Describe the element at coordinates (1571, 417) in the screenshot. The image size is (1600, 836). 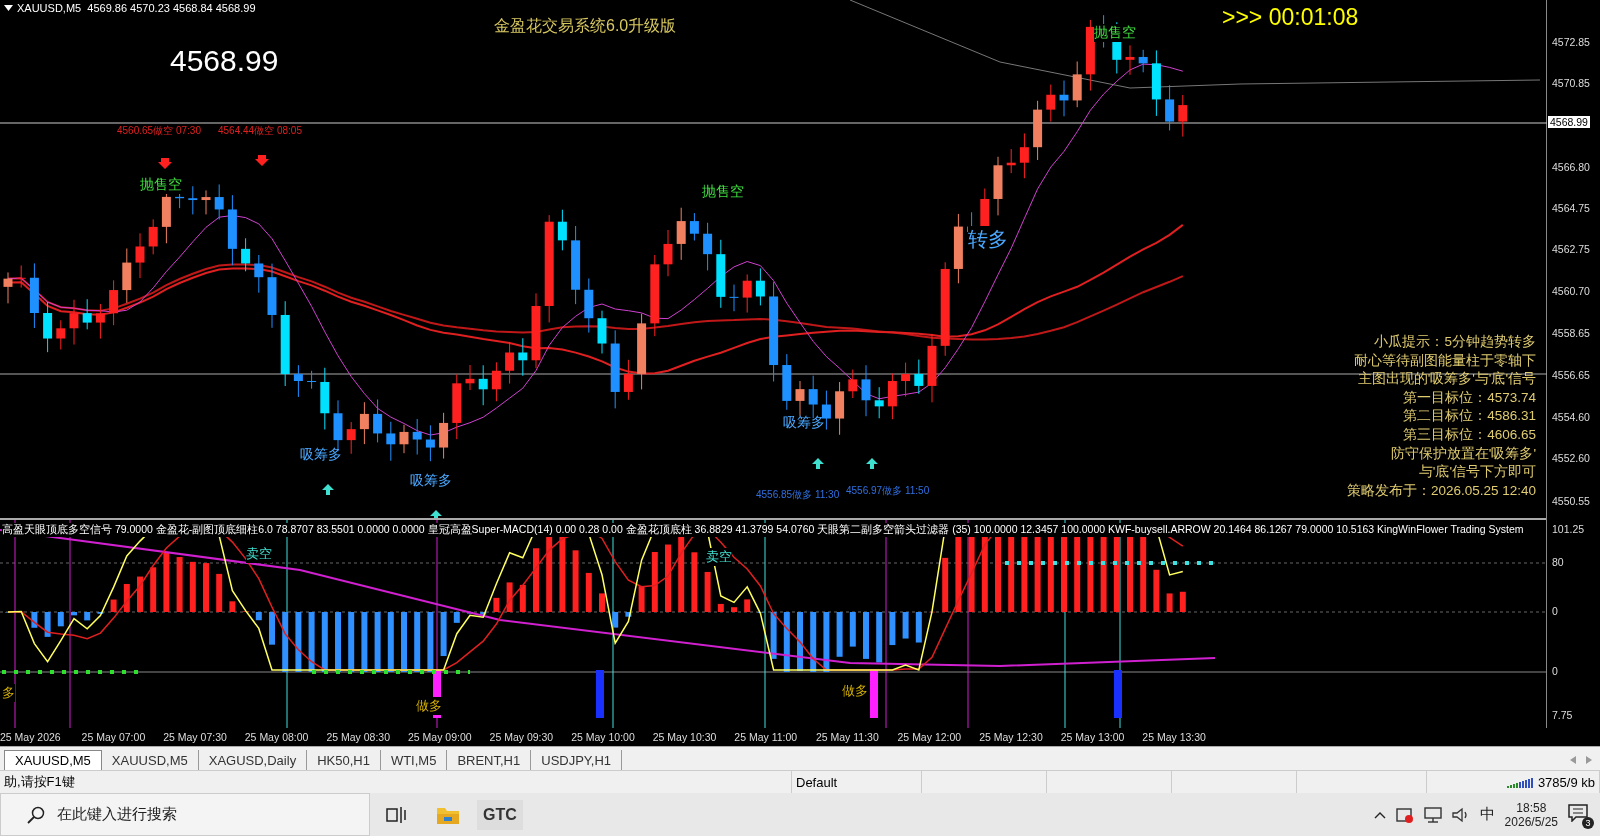
I see `price-label: 4554.60` at that location.